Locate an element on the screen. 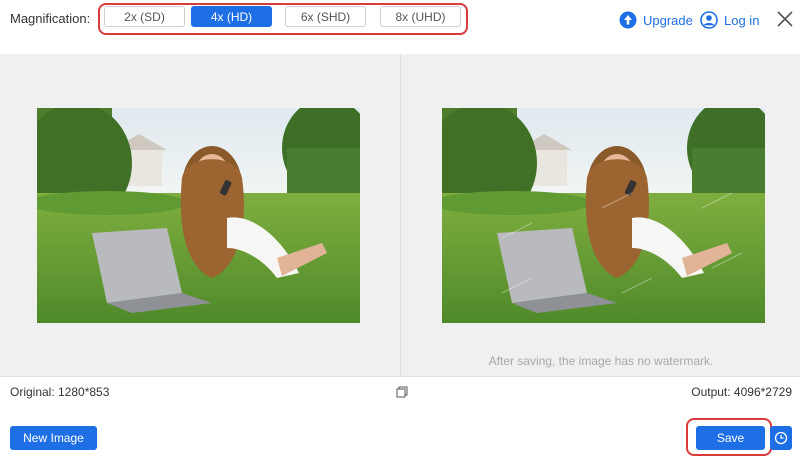 This screenshot has height=464, width=800. close-icon is located at coordinates (785, 19).